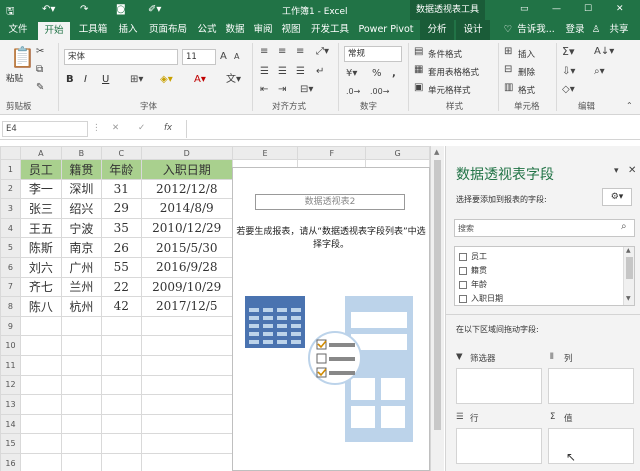  What do you see at coordinates (411, 129) in the screenshot?
I see `formula-input` at bounding box center [411, 129].